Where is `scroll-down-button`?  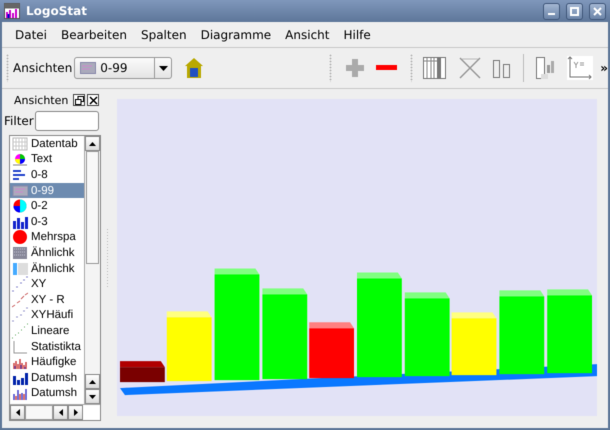 scroll-down-button is located at coordinates (92, 396).